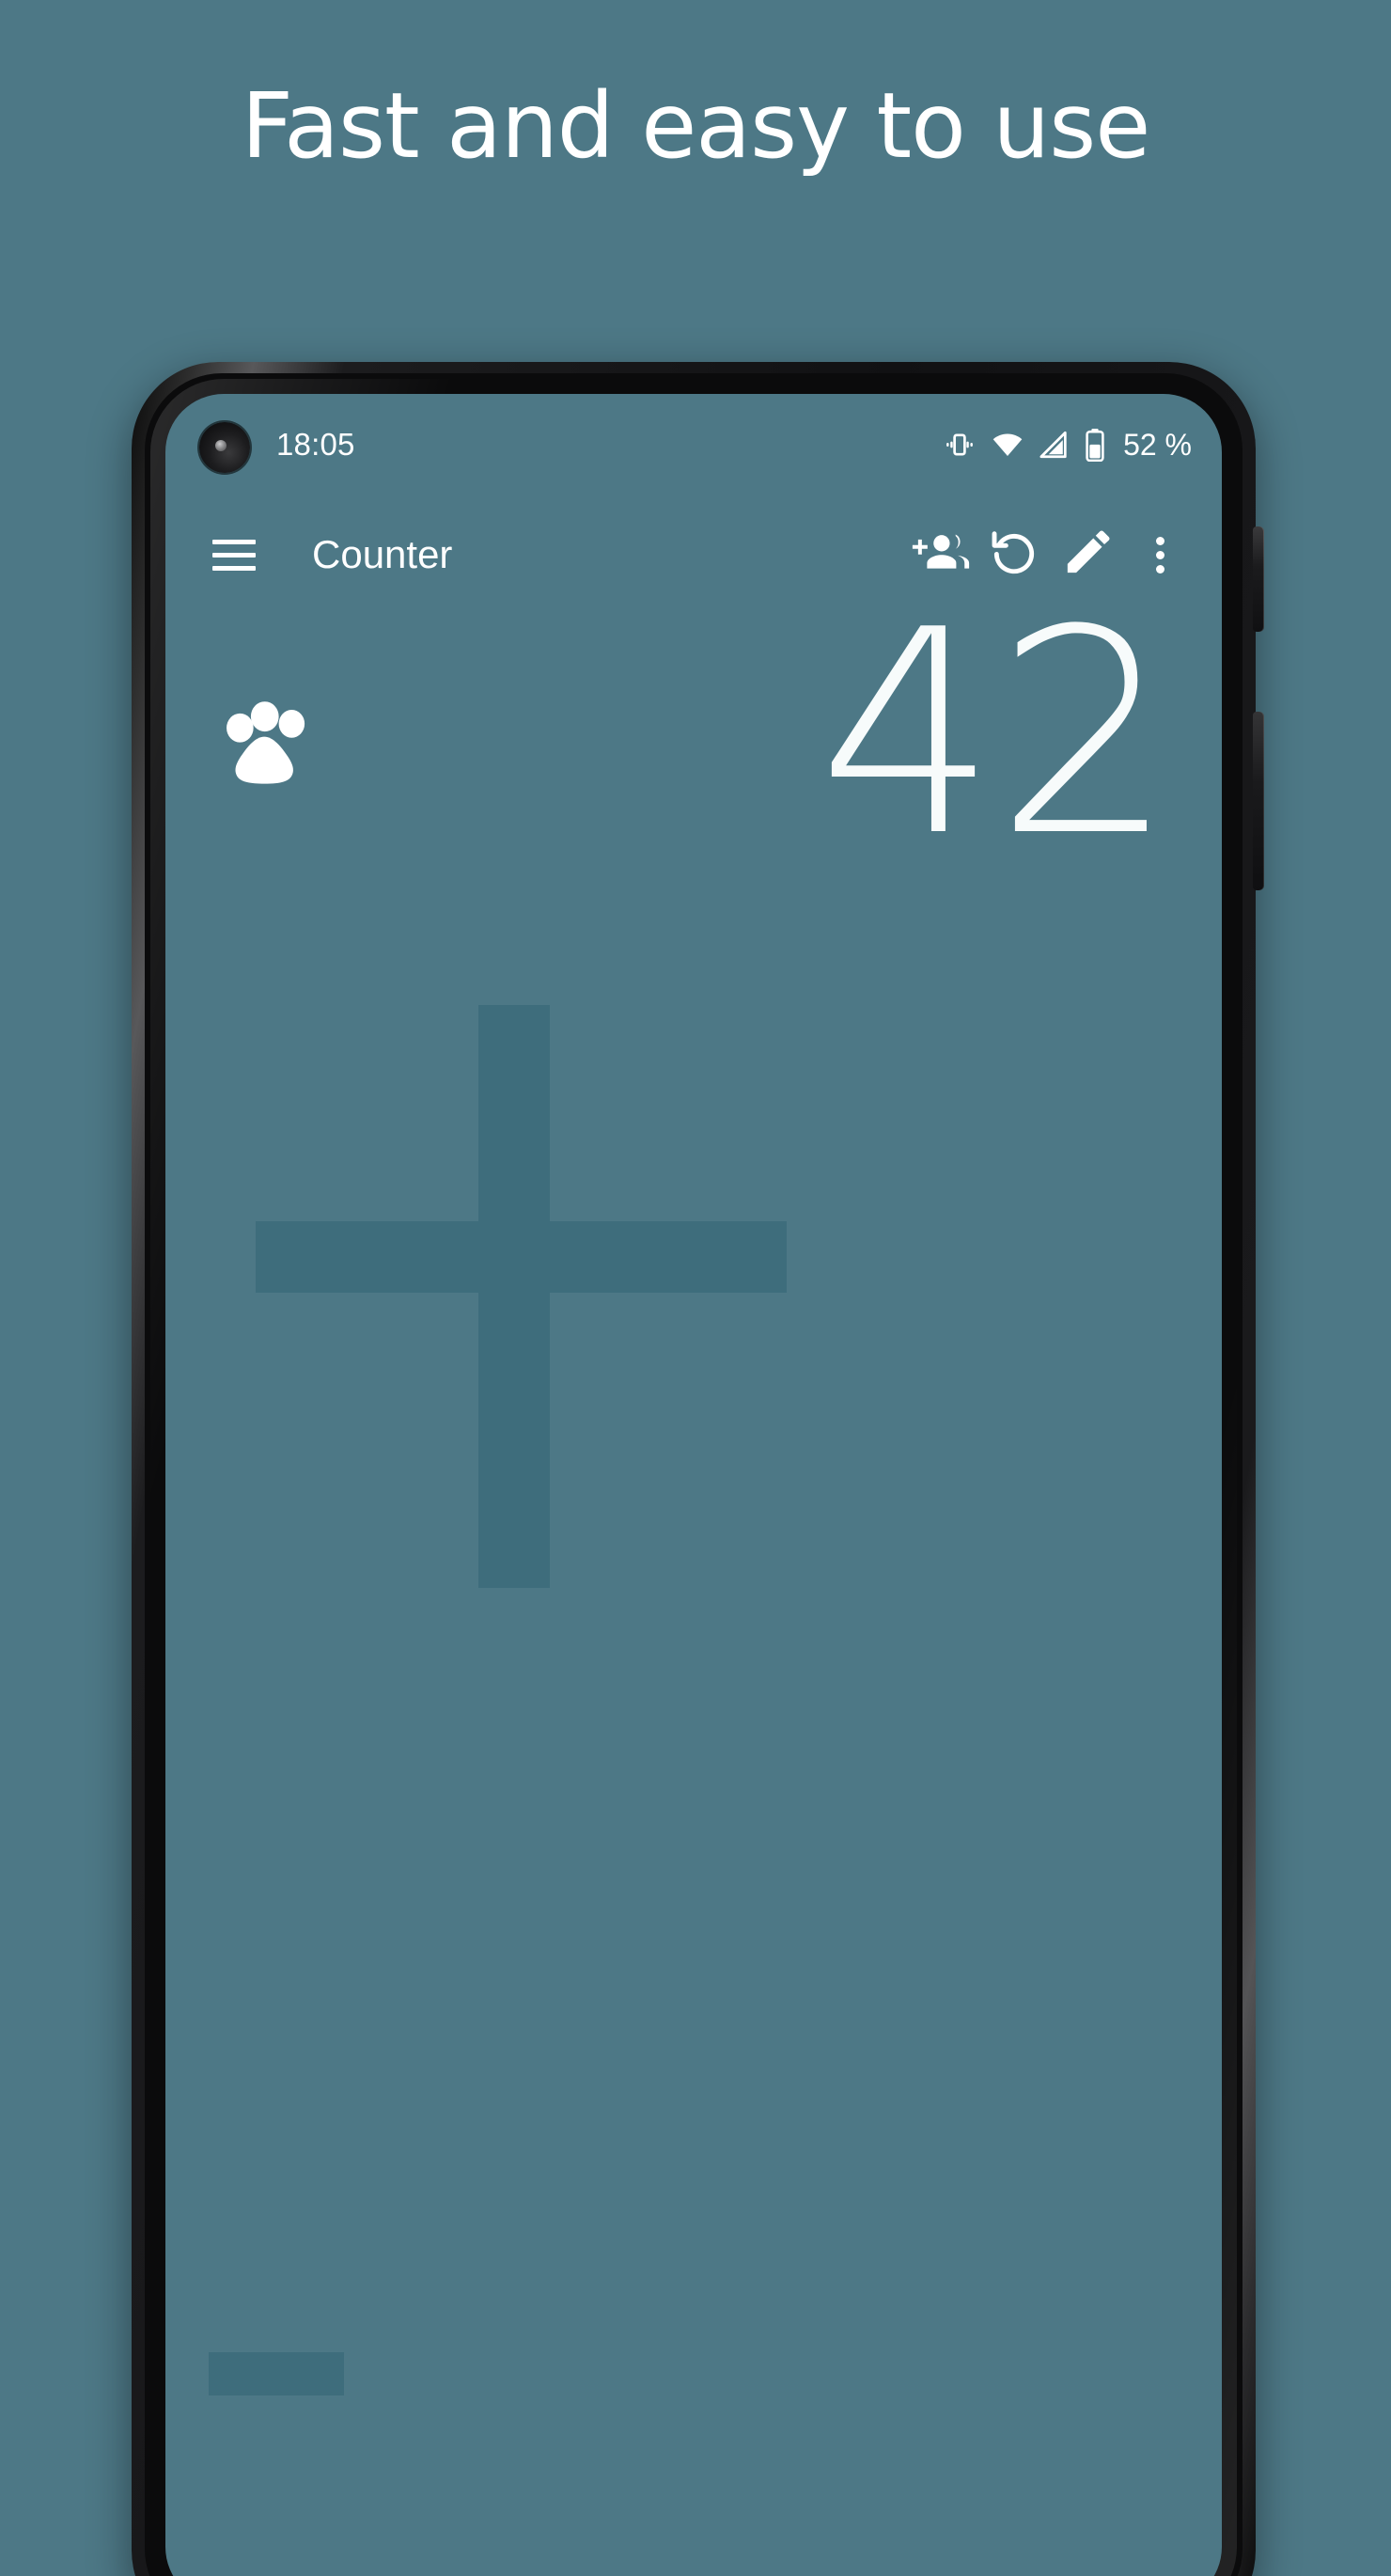 This screenshot has width=1391, height=2576. What do you see at coordinates (997, 734) in the screenshot?
I see `counter-value: 42` at bounding box center [997, 734].